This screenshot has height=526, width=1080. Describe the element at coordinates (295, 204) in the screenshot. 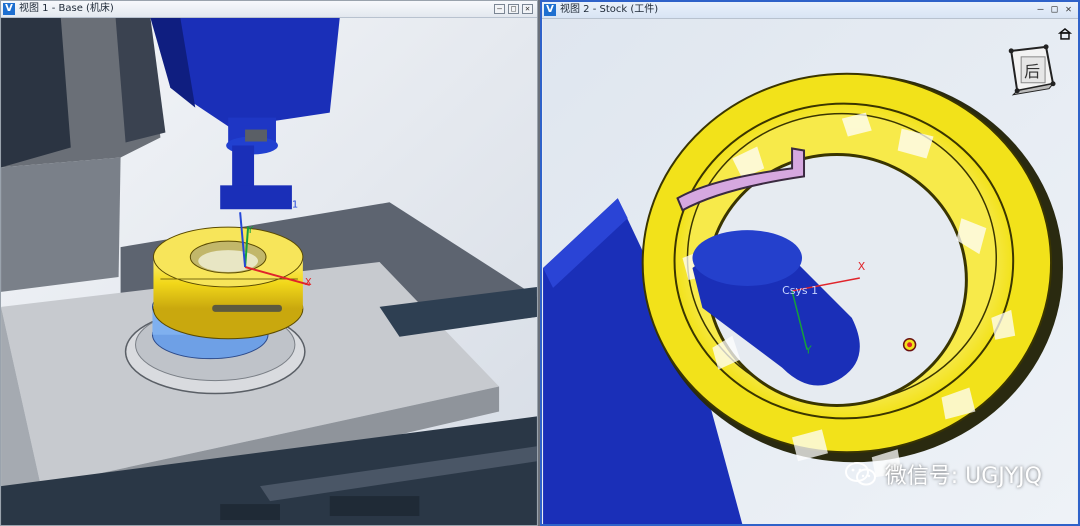

I see `csys-label: 1` at that location.